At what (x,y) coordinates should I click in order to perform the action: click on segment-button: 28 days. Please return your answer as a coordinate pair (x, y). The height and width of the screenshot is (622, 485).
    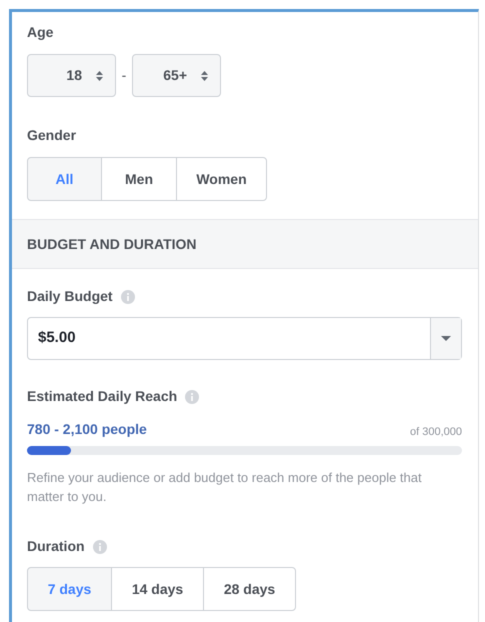
    Looking at the image, I should click on (249, 589).